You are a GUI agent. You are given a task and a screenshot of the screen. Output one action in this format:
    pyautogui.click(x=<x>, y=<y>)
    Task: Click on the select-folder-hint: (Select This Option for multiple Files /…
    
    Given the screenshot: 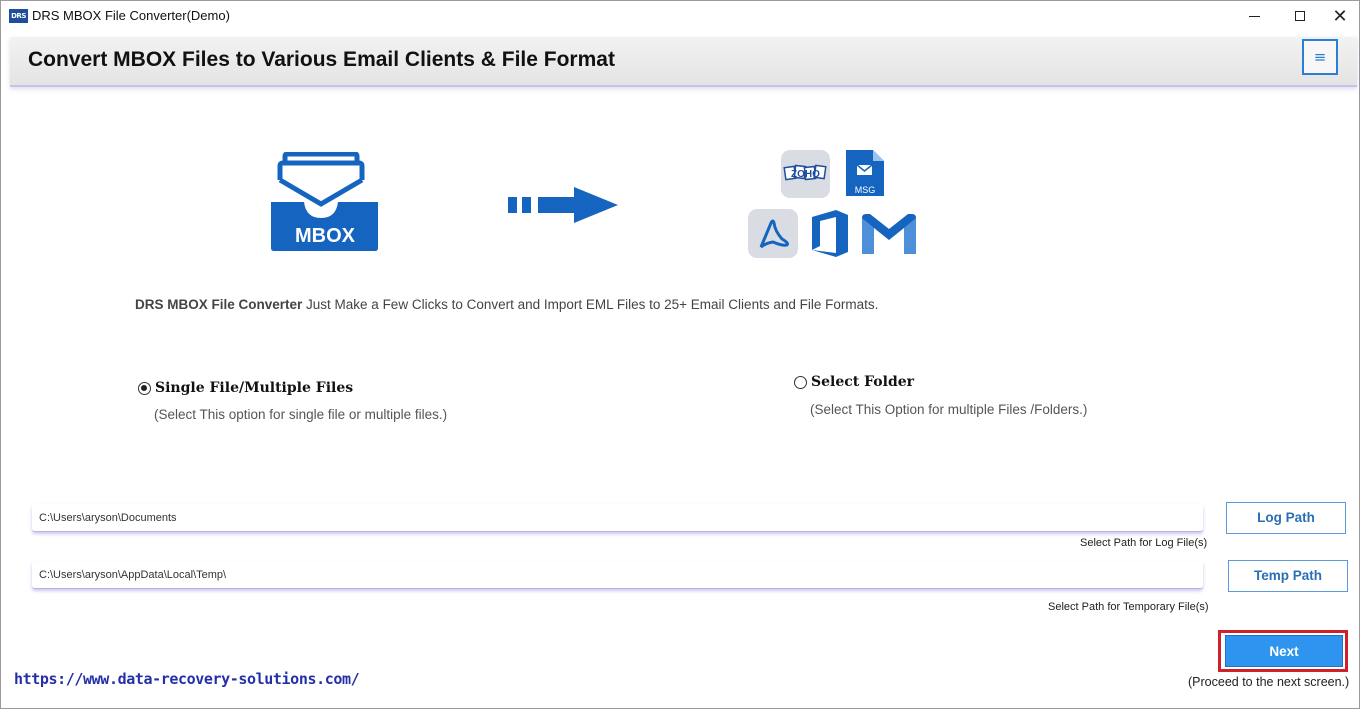 What is the action you would take?
    pyautogui.click(x=949, y=409)
    